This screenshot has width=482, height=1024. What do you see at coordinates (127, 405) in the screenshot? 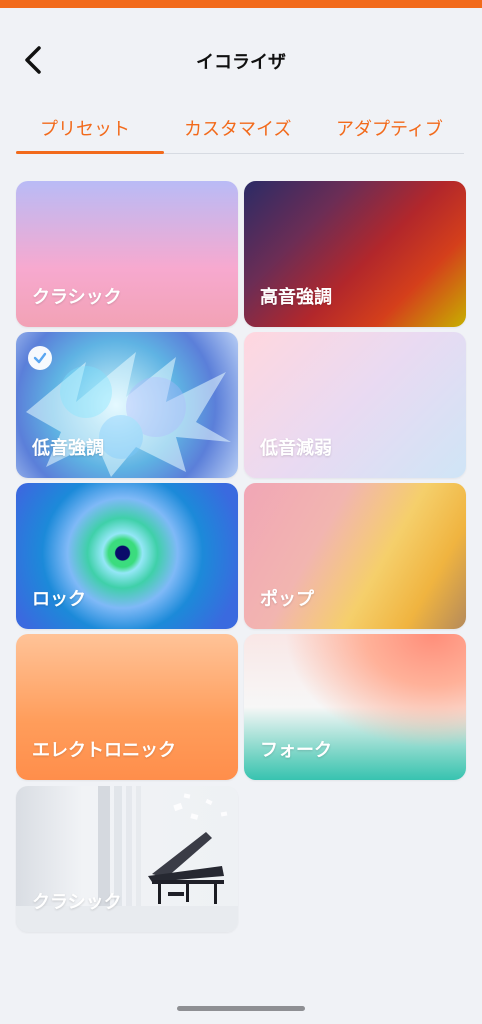
I see `preset-card-bass-boost: 低音強調` at bounding box center [127, 405].